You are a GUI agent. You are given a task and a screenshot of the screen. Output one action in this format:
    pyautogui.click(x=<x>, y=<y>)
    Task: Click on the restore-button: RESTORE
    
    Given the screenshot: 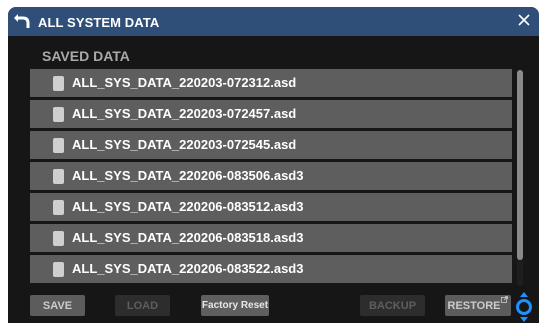 What is the action you would take?
    pyautogui.click(x=478, y=305)
    